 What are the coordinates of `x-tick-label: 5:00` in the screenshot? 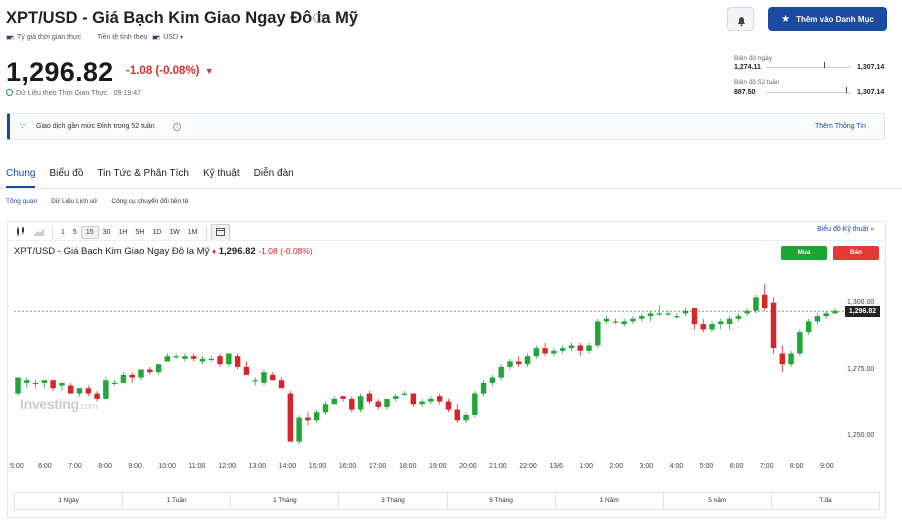 It's located at (17, 466).